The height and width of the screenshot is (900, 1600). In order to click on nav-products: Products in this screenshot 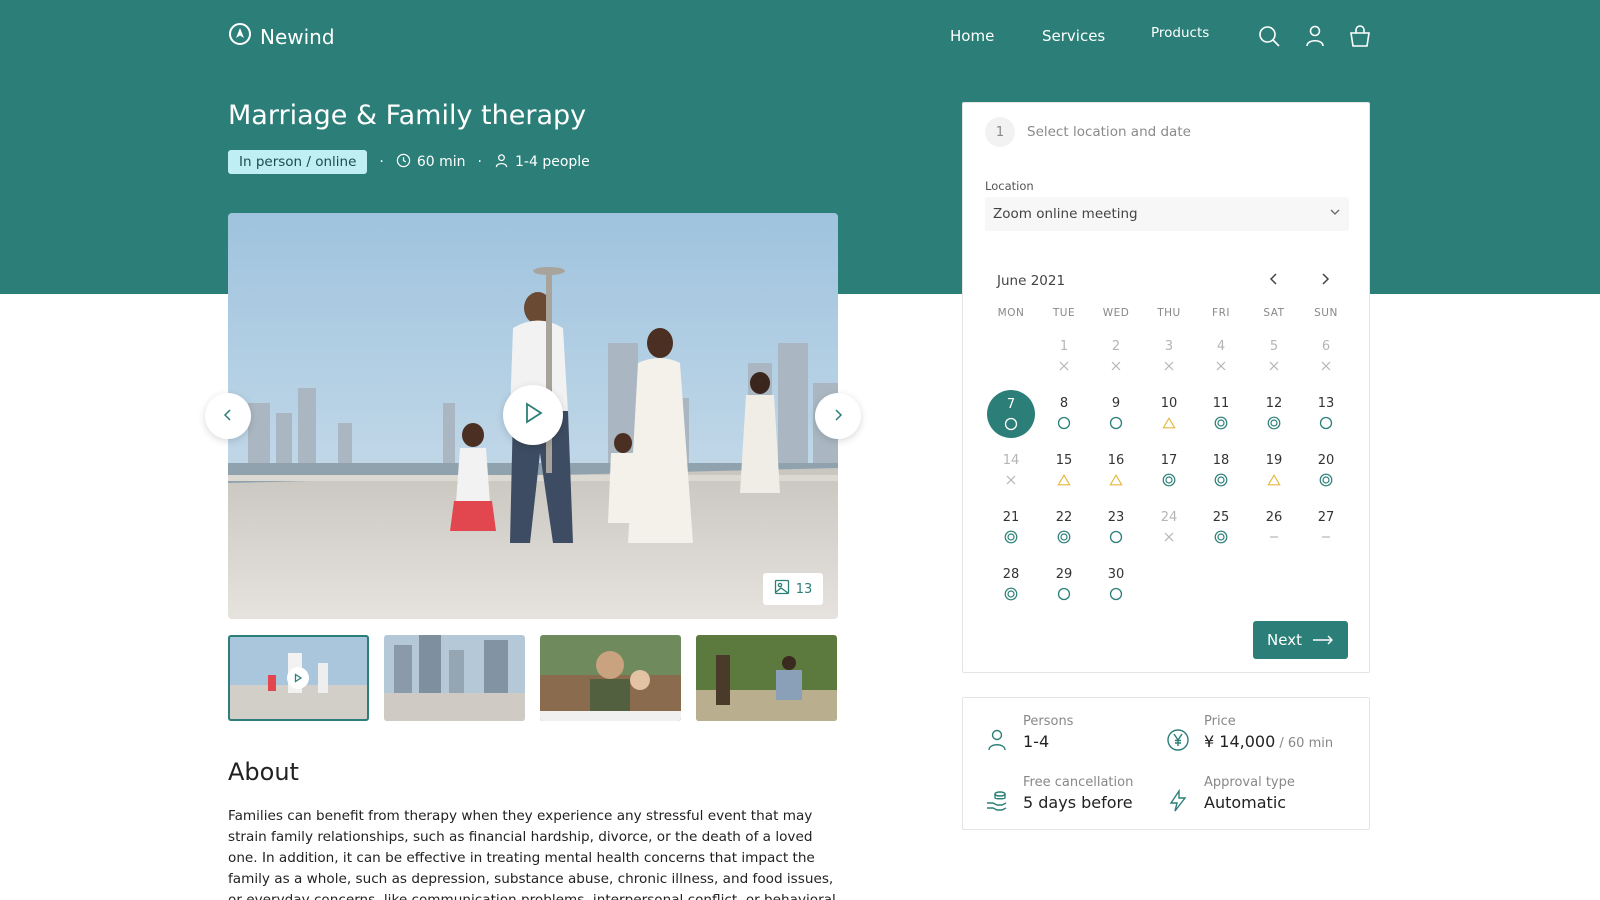, I will do `click(1180, 33)`.